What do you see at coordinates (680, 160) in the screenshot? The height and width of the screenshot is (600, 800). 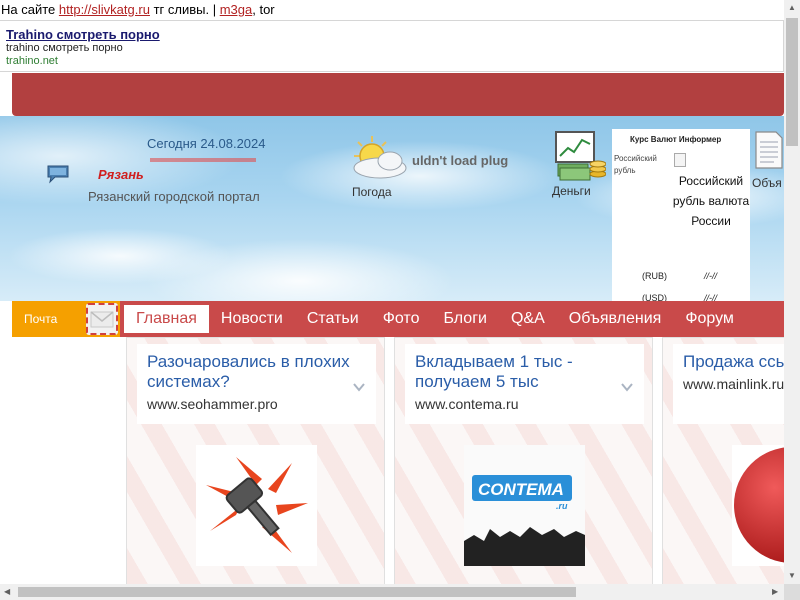 I see `broken-image-icon` at bounding box center [680, 160].